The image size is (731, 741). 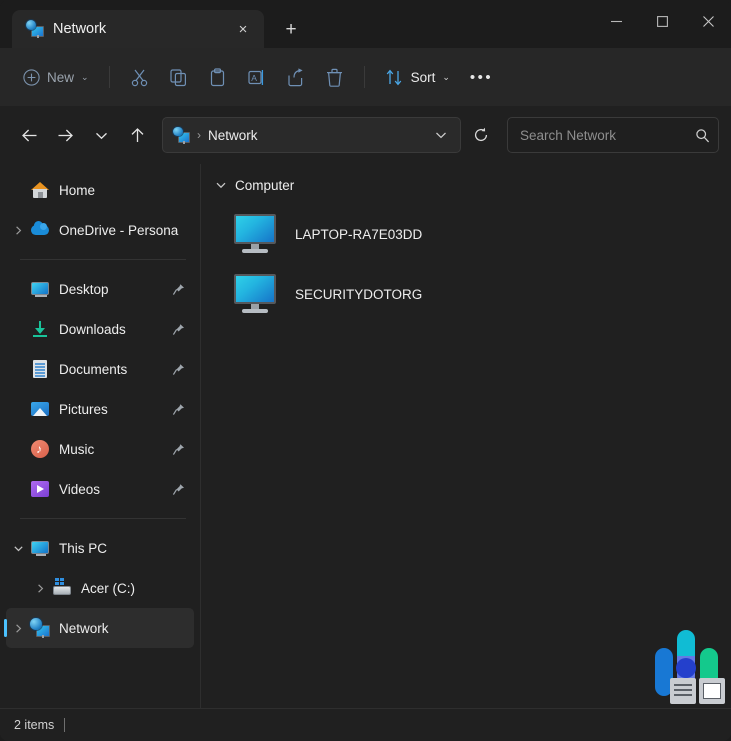 I want to click on sort-button-label: Sort, so click(x=423, y=77).